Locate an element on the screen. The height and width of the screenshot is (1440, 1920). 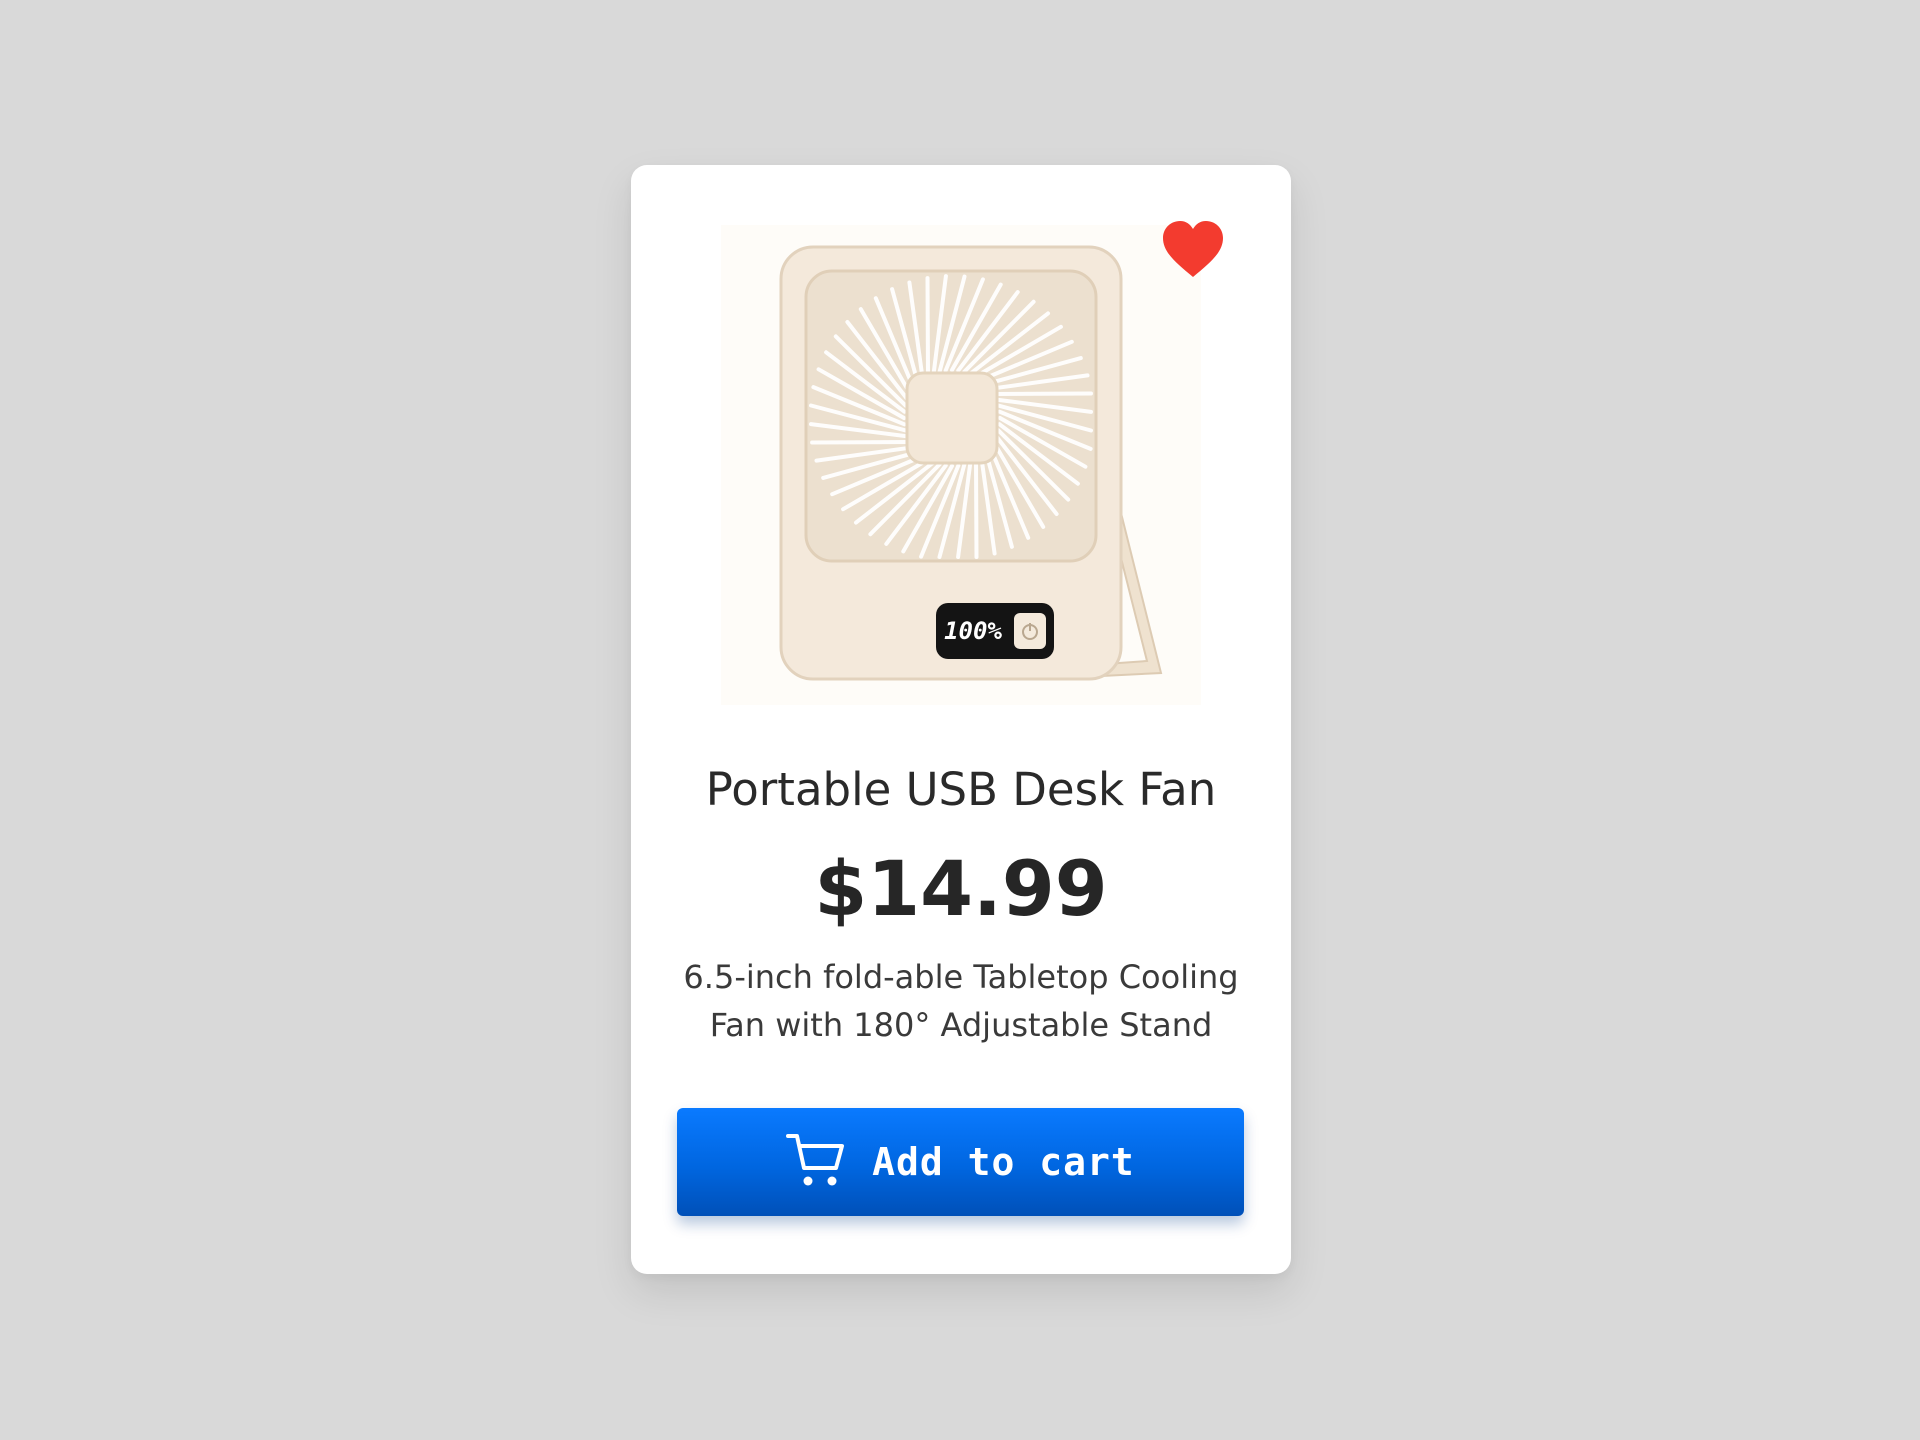
product-title: Portable USB Desk Fan is located at coordinates (961, 789).